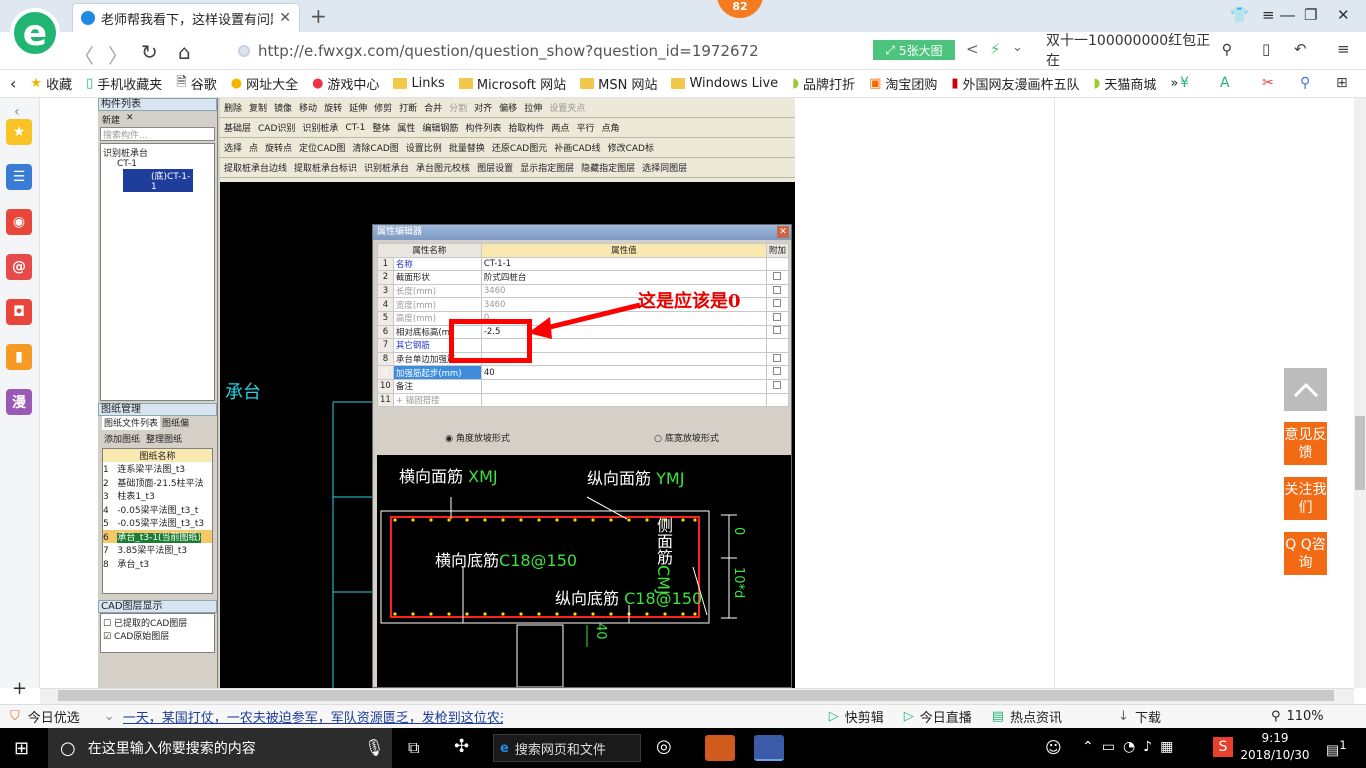 The height and width of the screenshot is (768, 1366). I want to click on tool-button: 修改CAD标, so click(631, 147).